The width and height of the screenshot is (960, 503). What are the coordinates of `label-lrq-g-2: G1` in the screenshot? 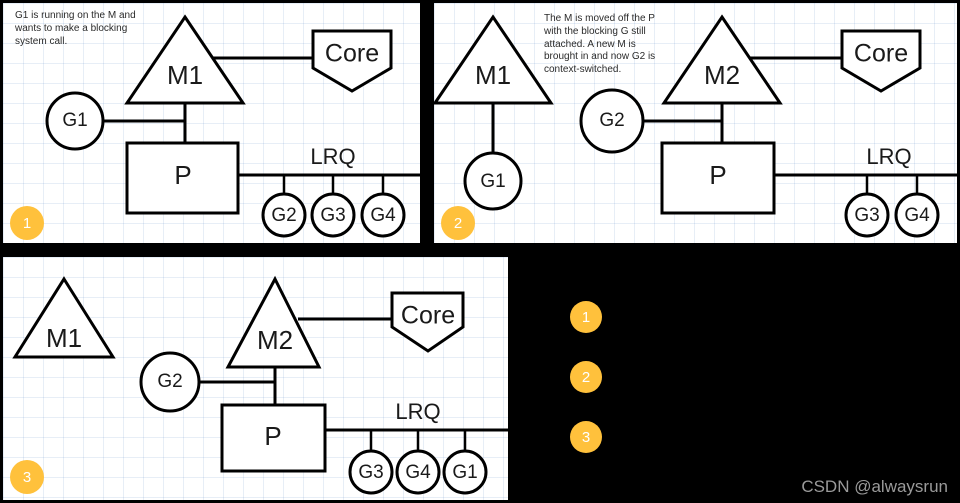 It's located at (464, 472).